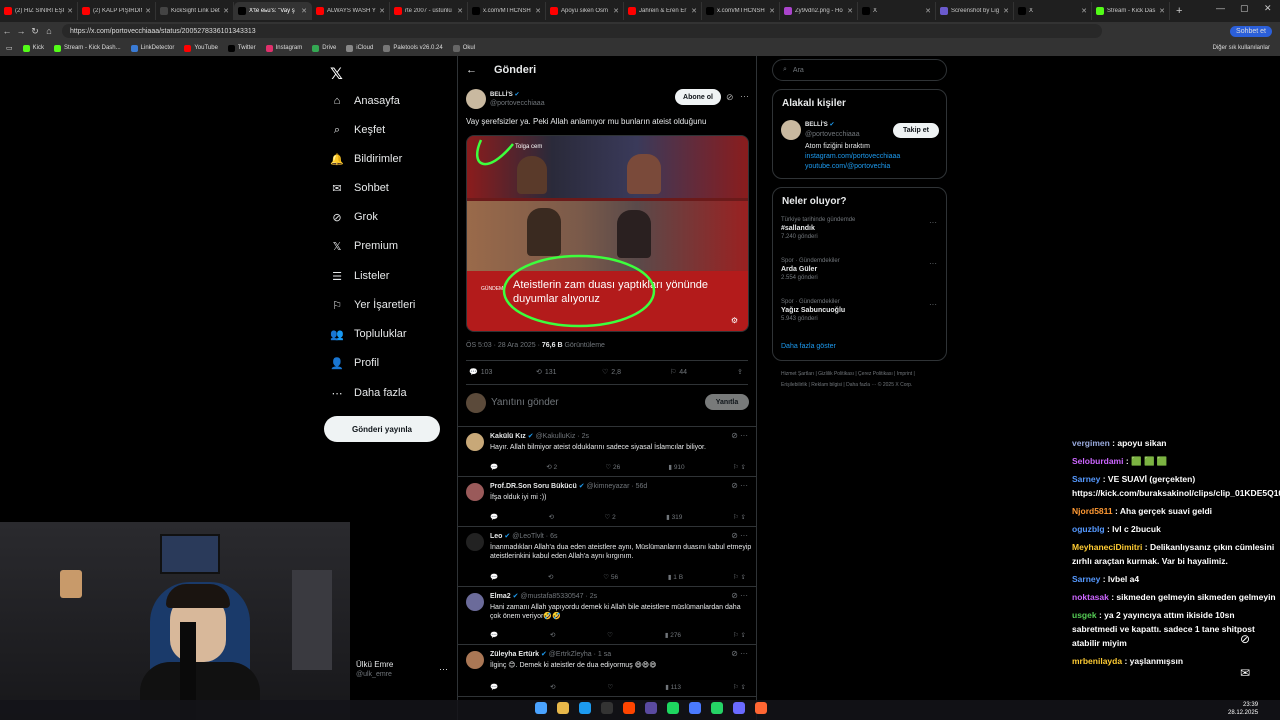 This screenshot has height=720, width=1280. What do you see at coordinates (551, 467) in the screenshot?
I see `repost-icon: ⟲ 2` at bounding box center [551, 467].